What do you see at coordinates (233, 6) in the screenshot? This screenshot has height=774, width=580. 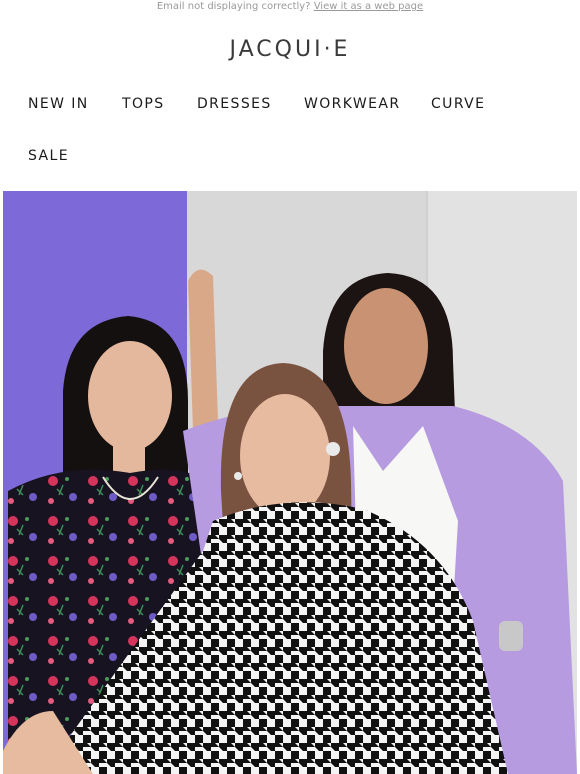 I see `preheader-text: Email not displaying correctly?` at bounding box center [233, 6].